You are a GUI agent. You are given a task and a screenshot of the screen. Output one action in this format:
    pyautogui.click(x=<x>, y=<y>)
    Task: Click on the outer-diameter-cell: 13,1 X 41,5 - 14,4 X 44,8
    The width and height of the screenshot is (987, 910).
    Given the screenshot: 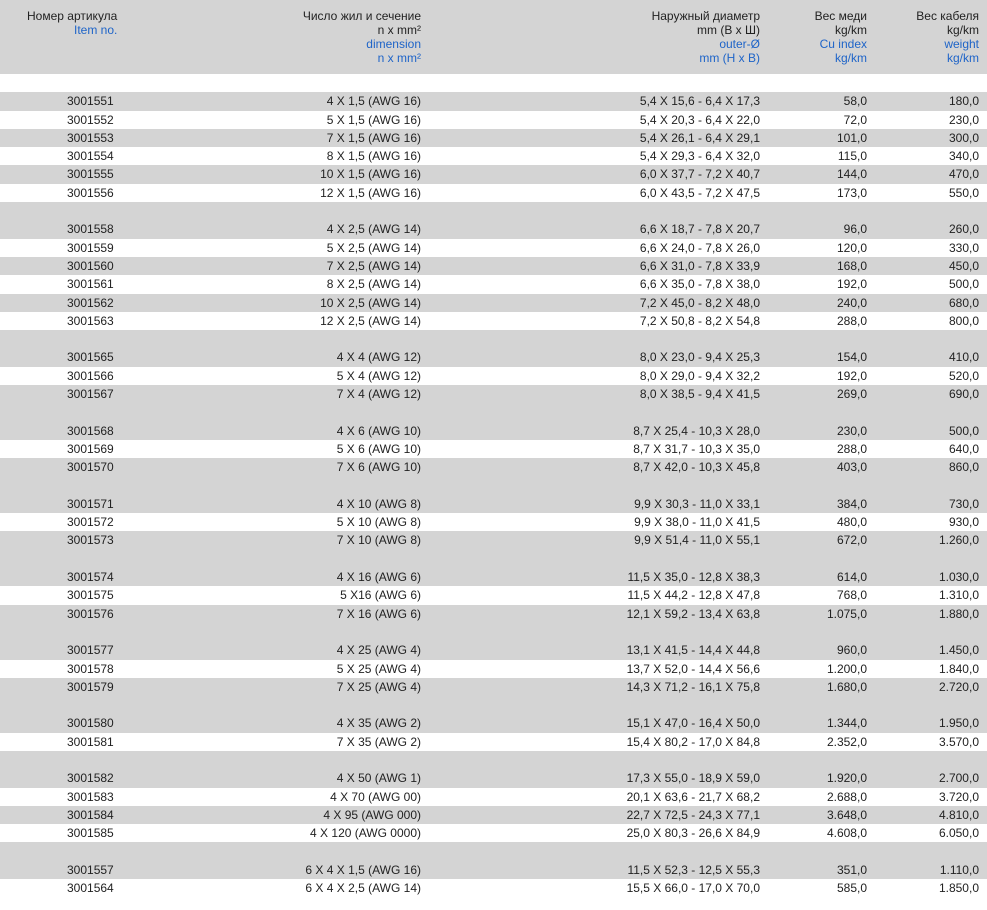 What is the action you would take?
    pyautogui.click(x=693, y=650)
    